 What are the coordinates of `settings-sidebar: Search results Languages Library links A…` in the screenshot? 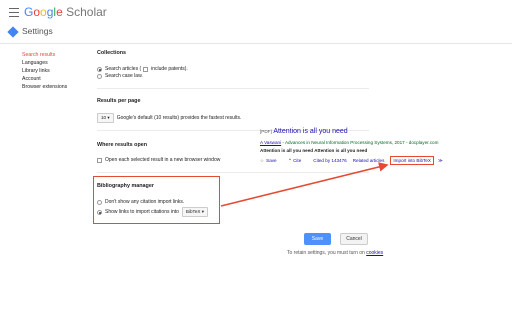 It's located at (44, 71).